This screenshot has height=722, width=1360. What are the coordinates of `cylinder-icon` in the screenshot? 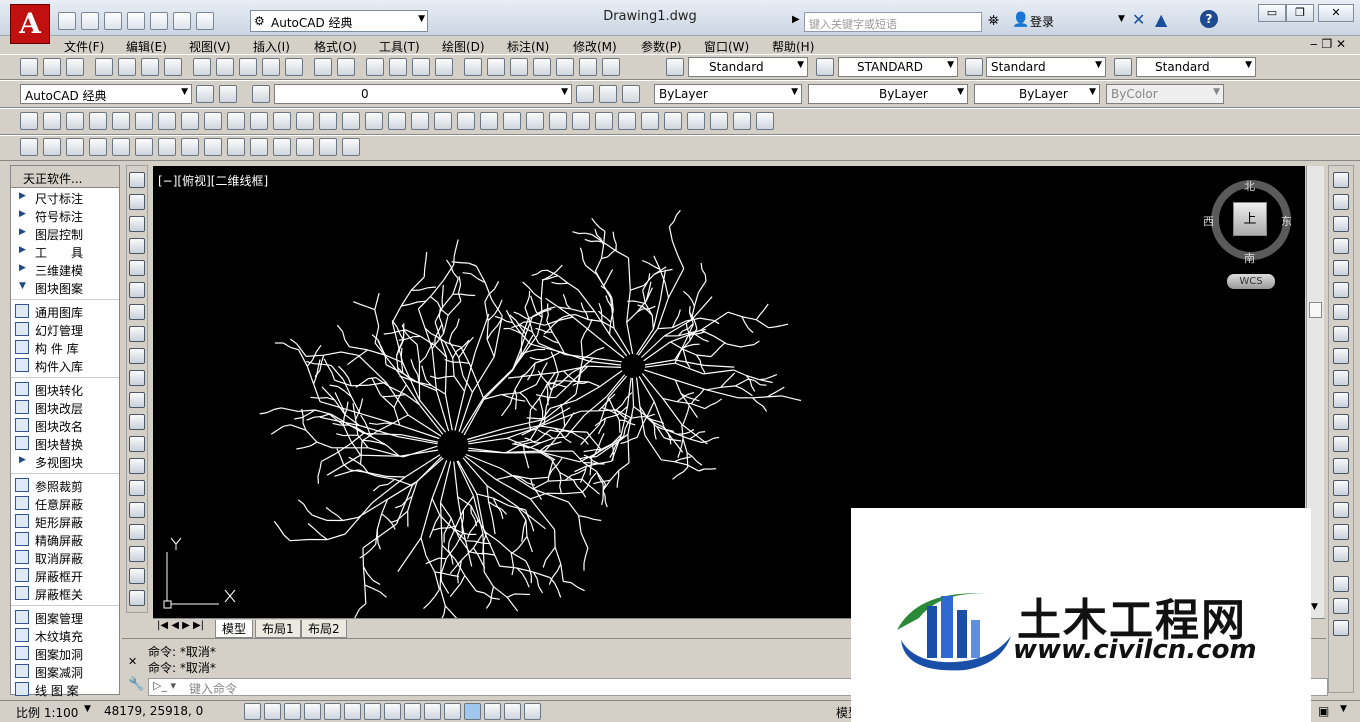 It's located at (673, 121).